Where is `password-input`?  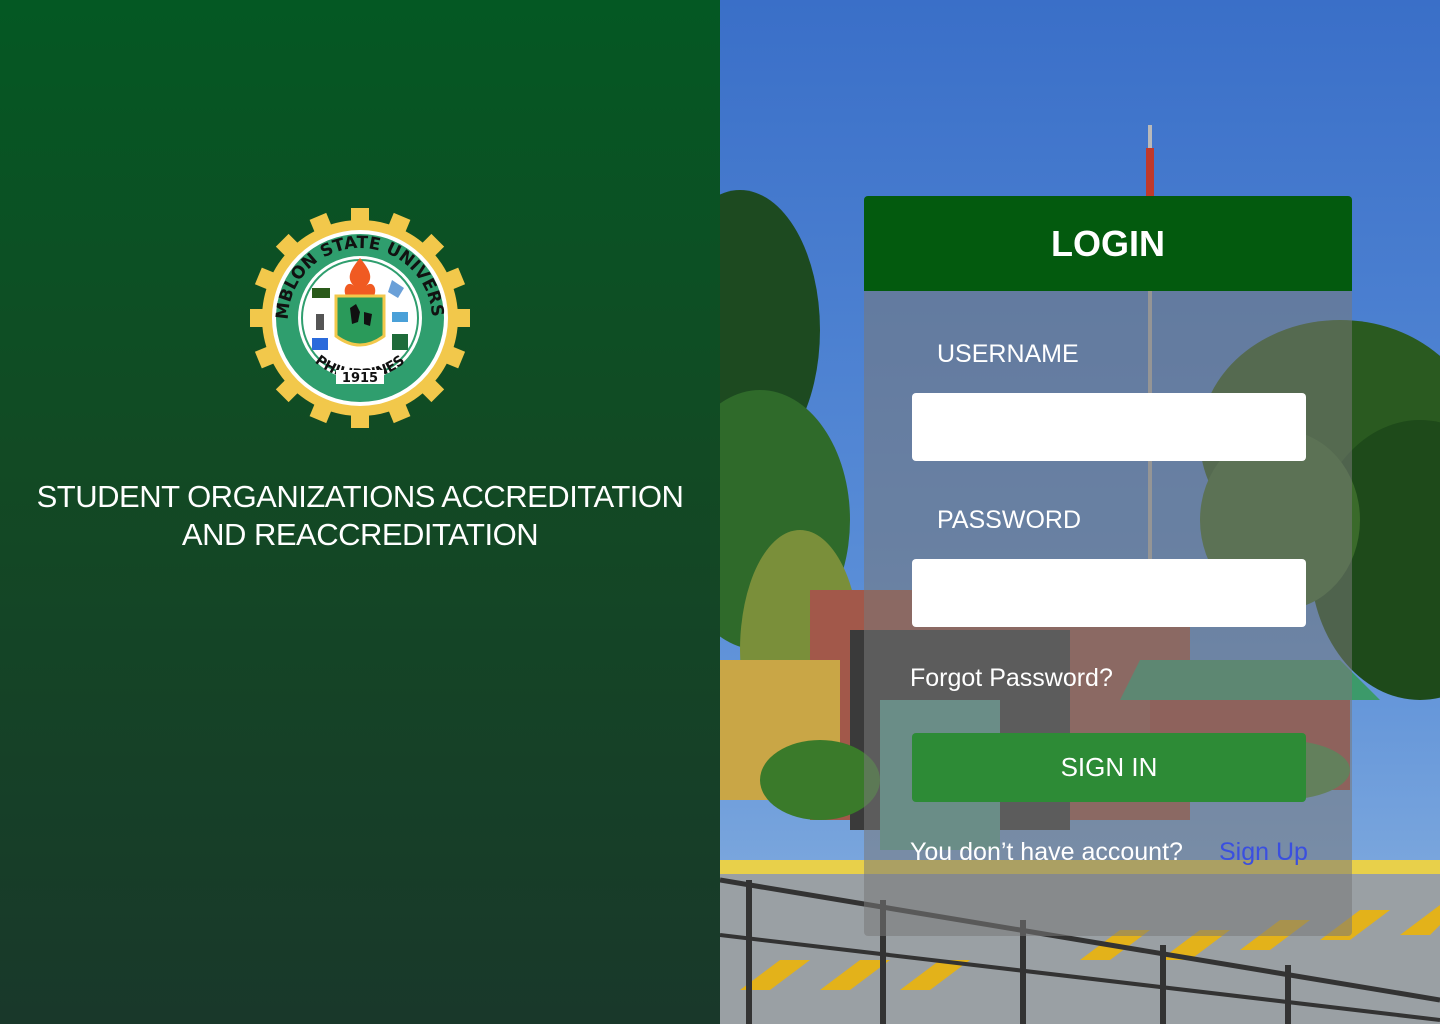
password-input is located at coordinates (1109, 593).